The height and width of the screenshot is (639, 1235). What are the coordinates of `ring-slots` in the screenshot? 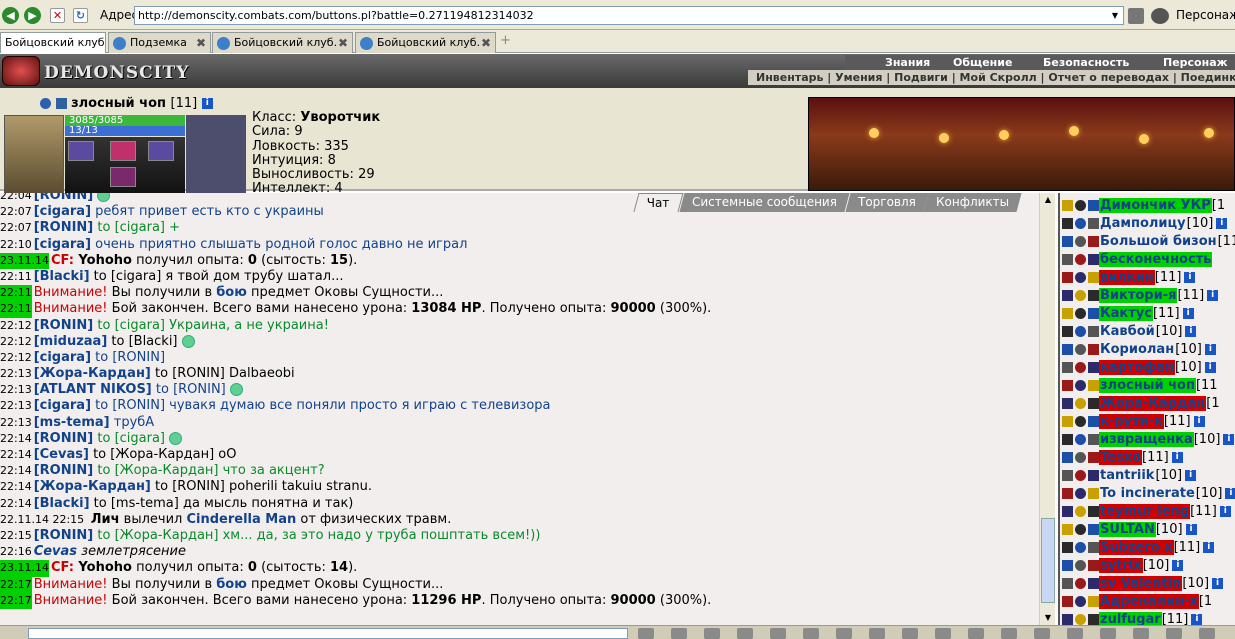 It's located at (216, 155).